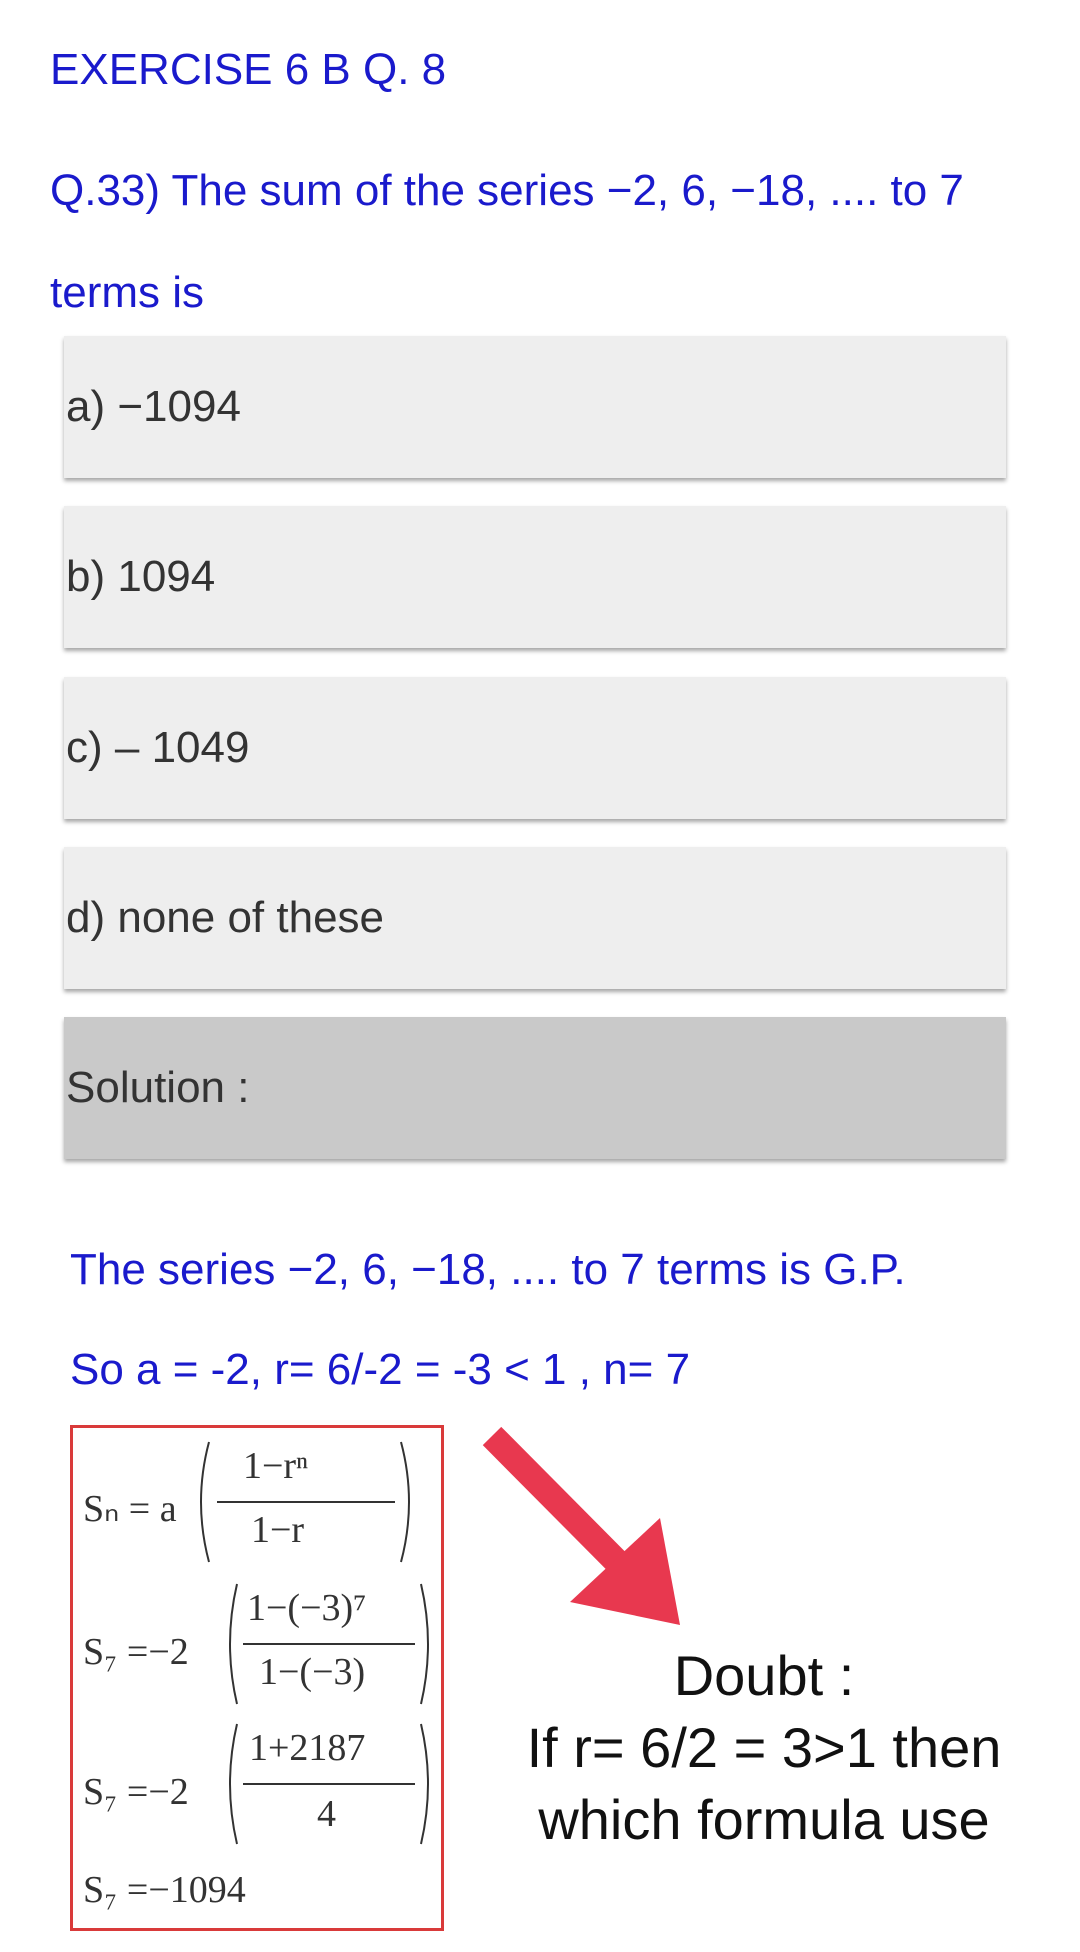 This screenshot has width=1080, height=1952. I want to click on option-c: c) – 1049, so click(535, 748).